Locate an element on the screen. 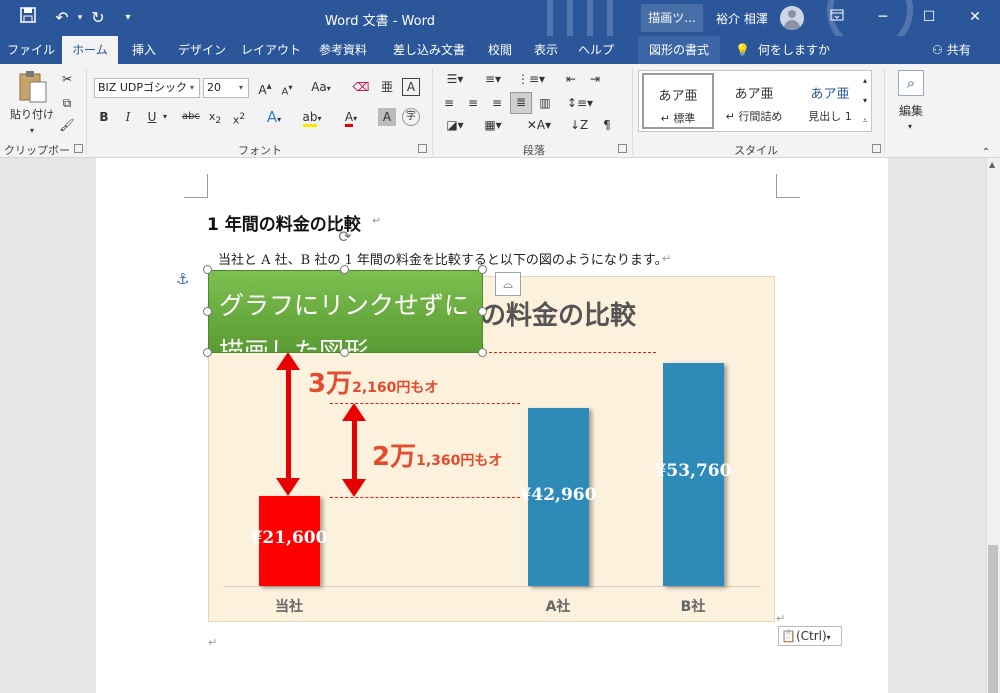 The height and width of the screenshot is (693, 1000). change-case-button: Aa▾ is located at coordinates (321, 88).